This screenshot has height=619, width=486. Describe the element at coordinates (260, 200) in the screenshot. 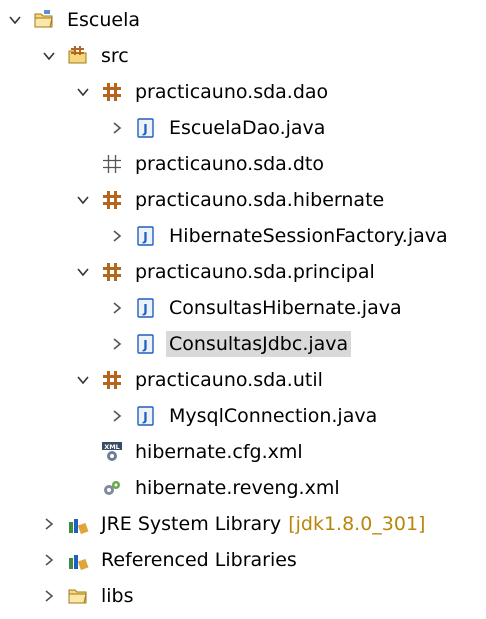

I see `tree-item-label: practicauno.sda.hibernate` at that location.